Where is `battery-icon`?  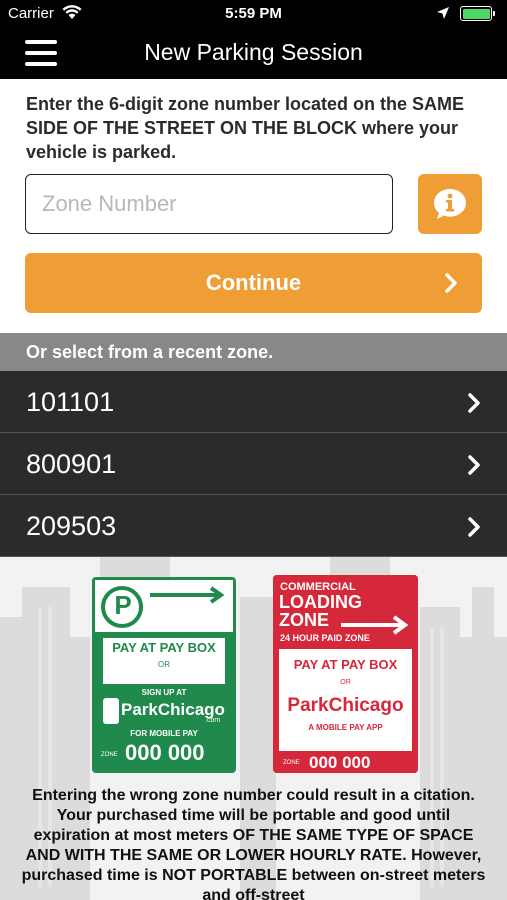
battery-icon is located at coordinates (477, 13).